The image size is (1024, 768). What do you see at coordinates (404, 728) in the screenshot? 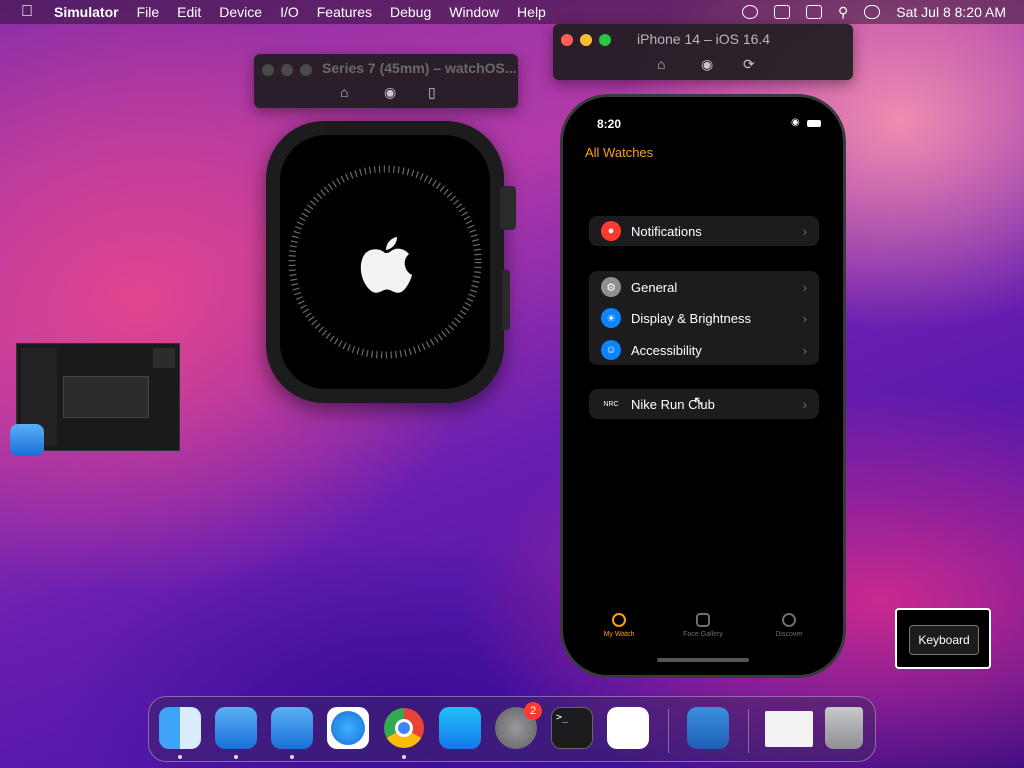
I see `chrome-icon` at bounding box center [404, 728].